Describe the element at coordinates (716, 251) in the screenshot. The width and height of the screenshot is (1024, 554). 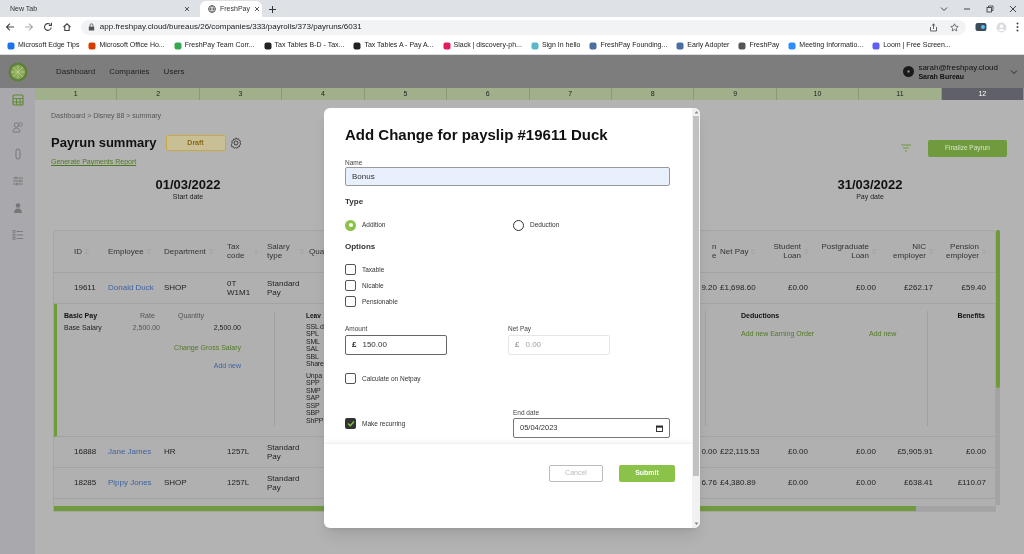
I see `column-header: n e` at that location.